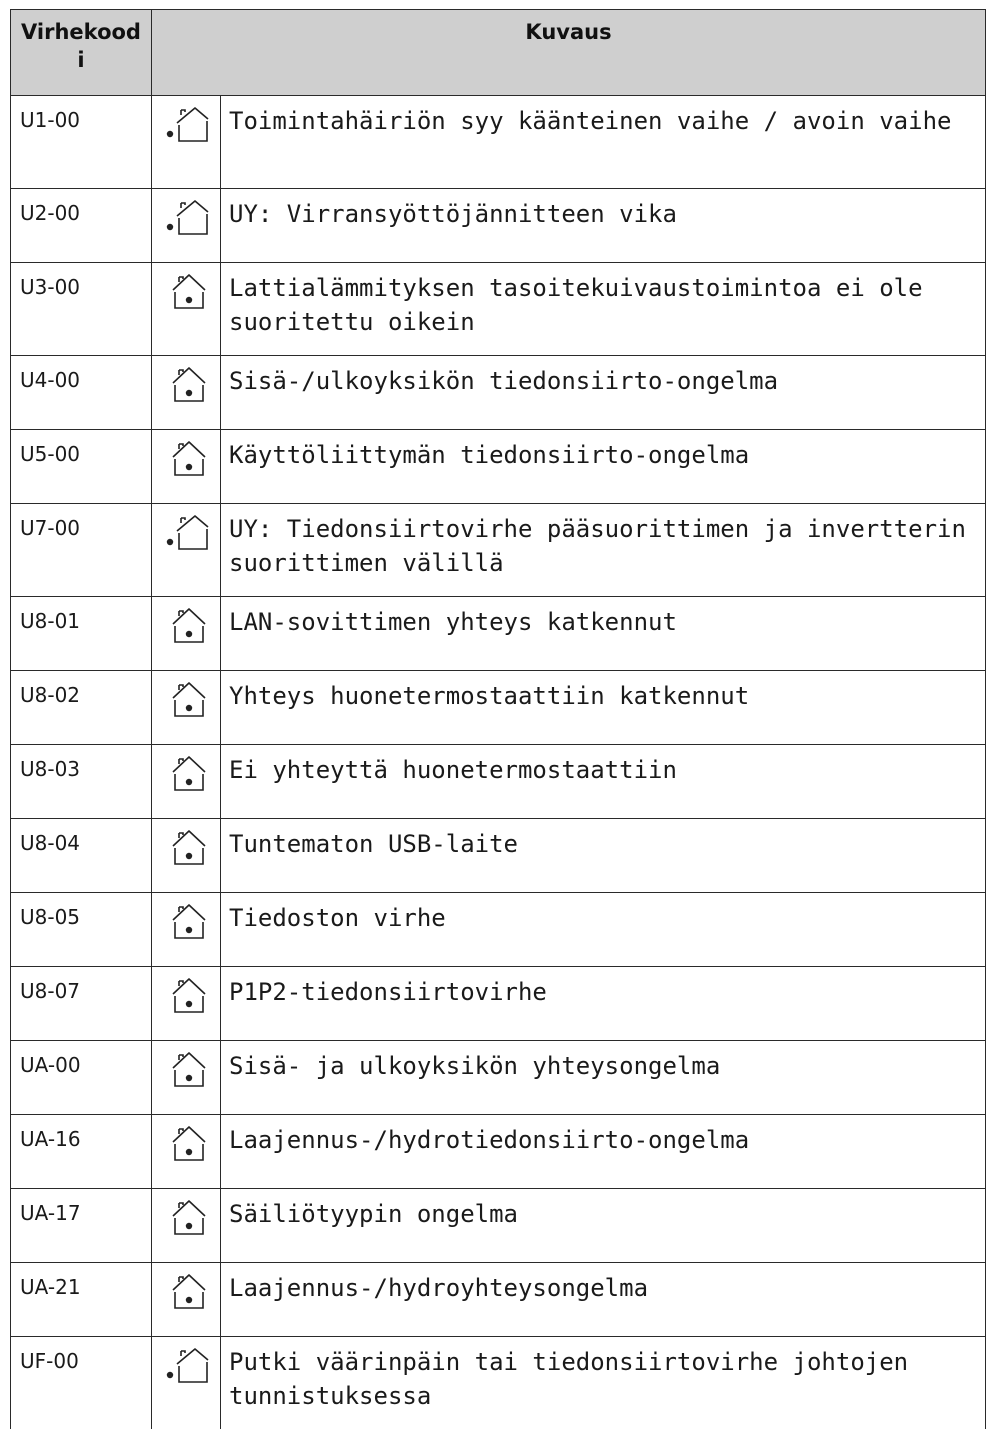 The image size is (992, 1429). What do you see at coordinates (81, 32) in the screenshot?
I see `column-header-error-code-line1: Virhekood` at bounding box center [81, 32].